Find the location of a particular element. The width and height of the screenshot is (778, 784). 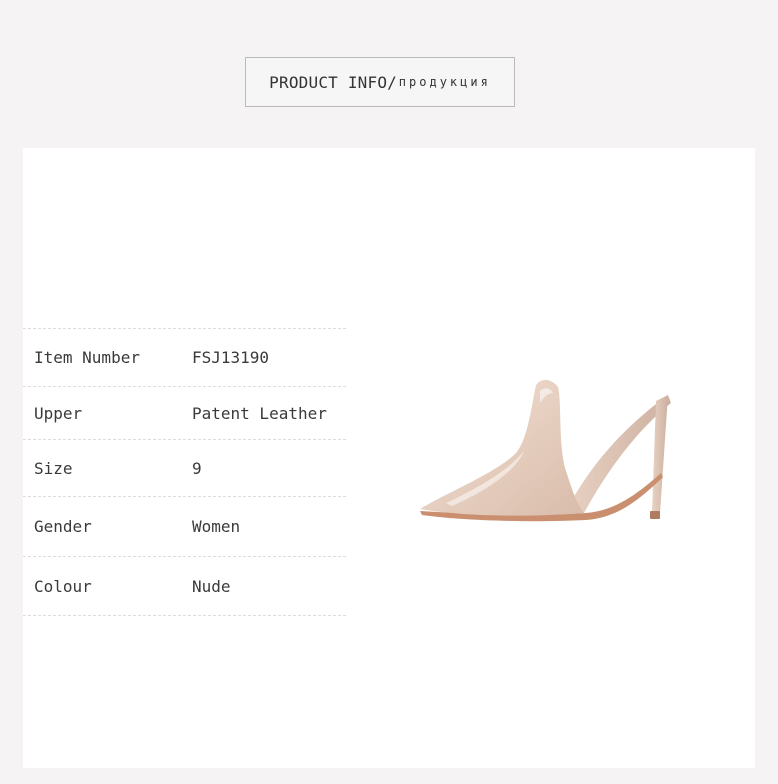

product-shoe-image is located at coordinates (545, 450).